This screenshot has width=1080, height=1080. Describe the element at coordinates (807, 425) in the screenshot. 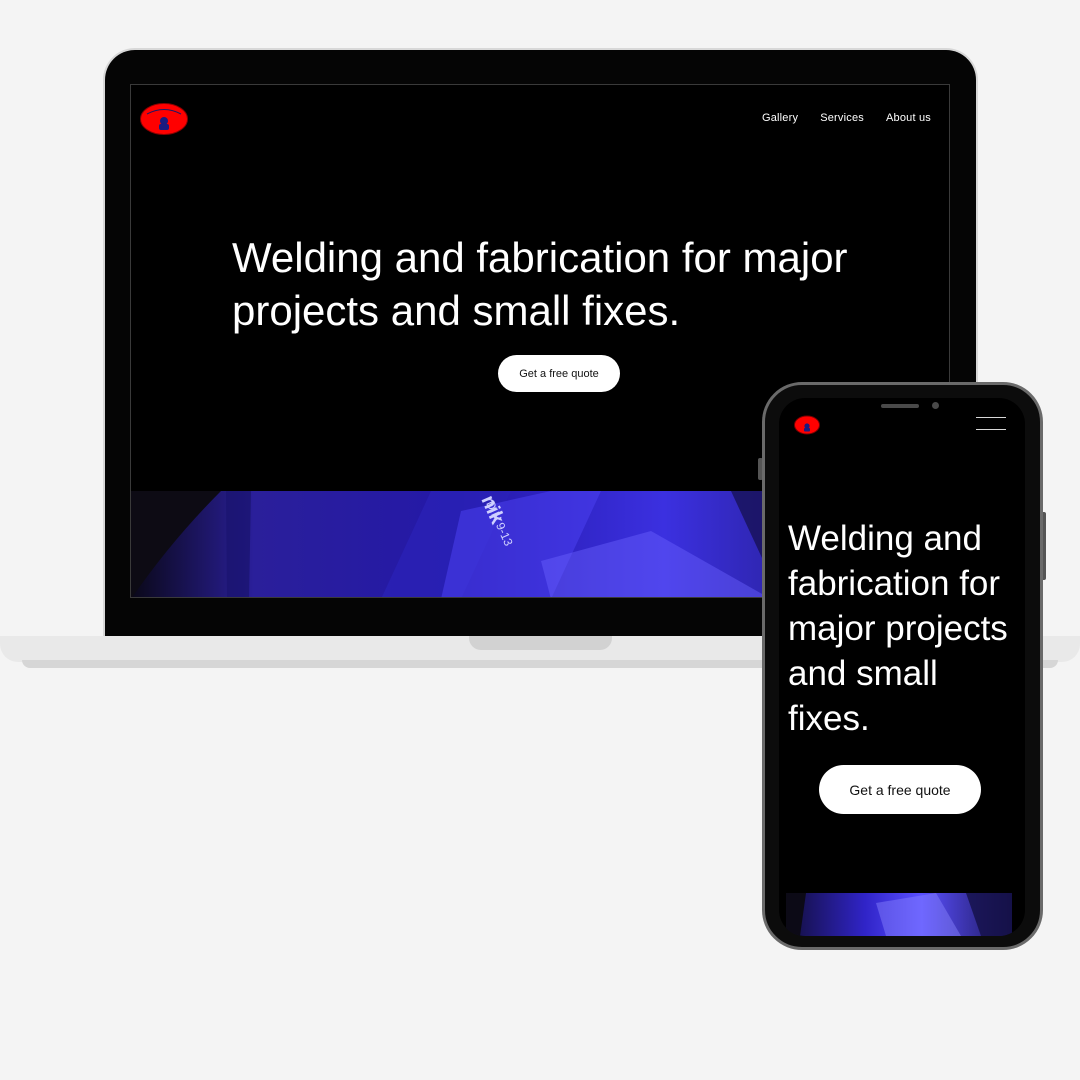

I see `mobile-logo-icon` at that location.